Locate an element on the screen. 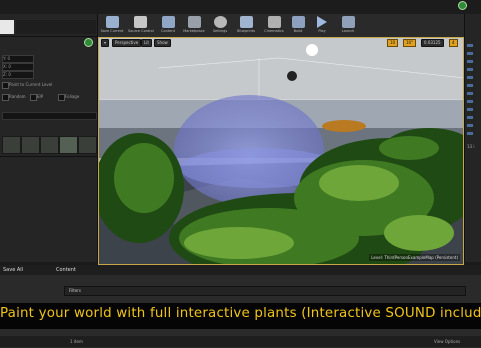 This screenshot has height=348, width=481. build-button: Build is located at coordinates (298, 25).